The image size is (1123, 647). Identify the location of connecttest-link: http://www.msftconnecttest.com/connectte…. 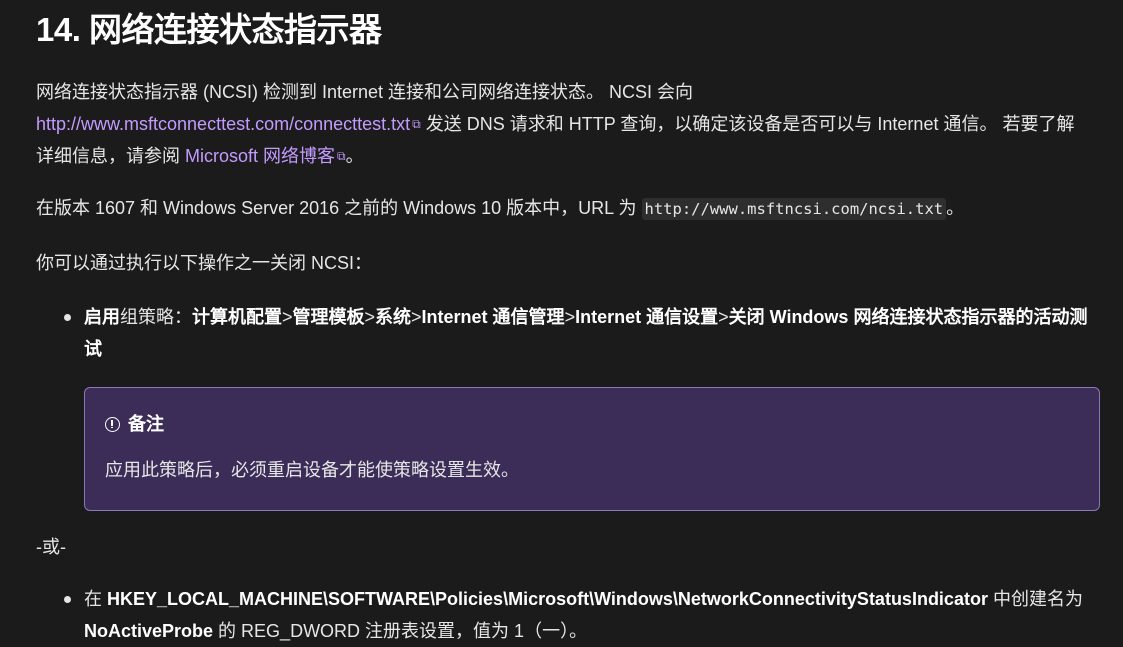
(223, 124).